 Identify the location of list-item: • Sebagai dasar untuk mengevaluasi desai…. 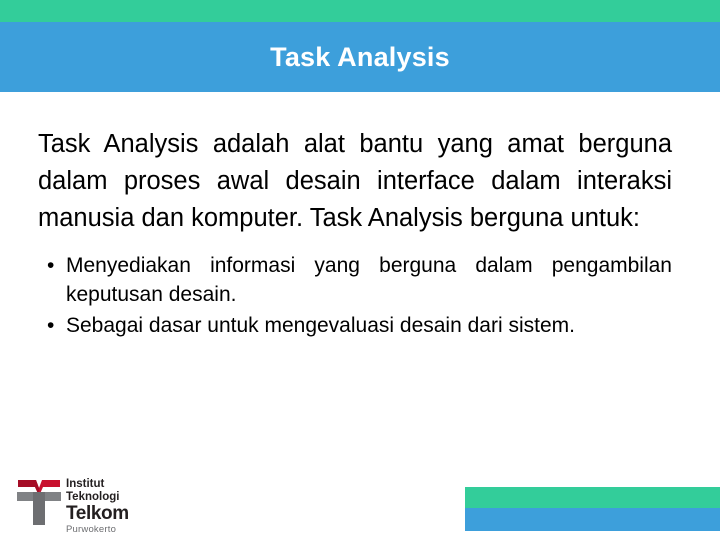
(355, 325).